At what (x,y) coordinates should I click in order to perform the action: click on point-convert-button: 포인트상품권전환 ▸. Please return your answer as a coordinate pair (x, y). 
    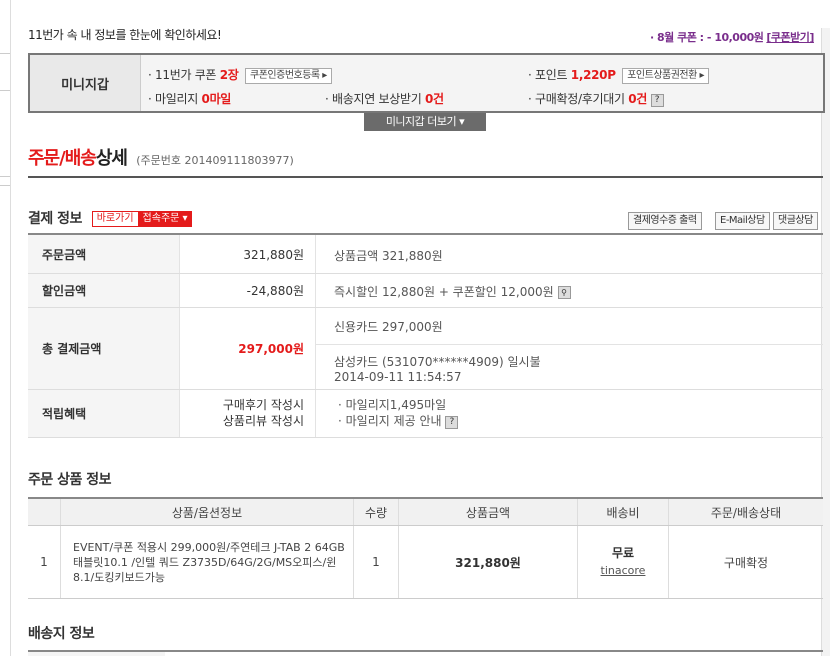
    Looking at the image, I should click on (666, 76).